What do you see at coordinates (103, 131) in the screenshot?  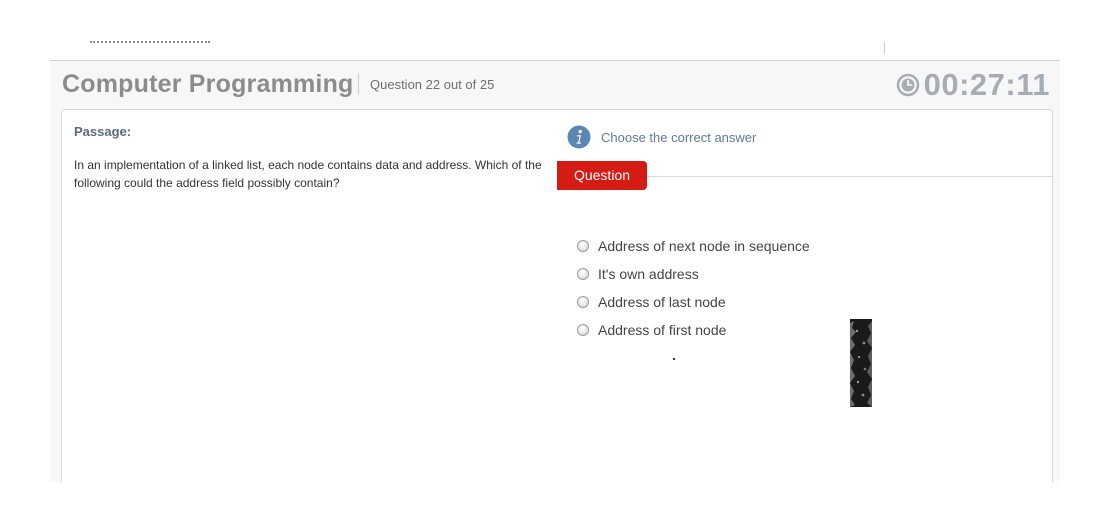 I see `passage-label: Passage:` at bounding box center [103, 131].